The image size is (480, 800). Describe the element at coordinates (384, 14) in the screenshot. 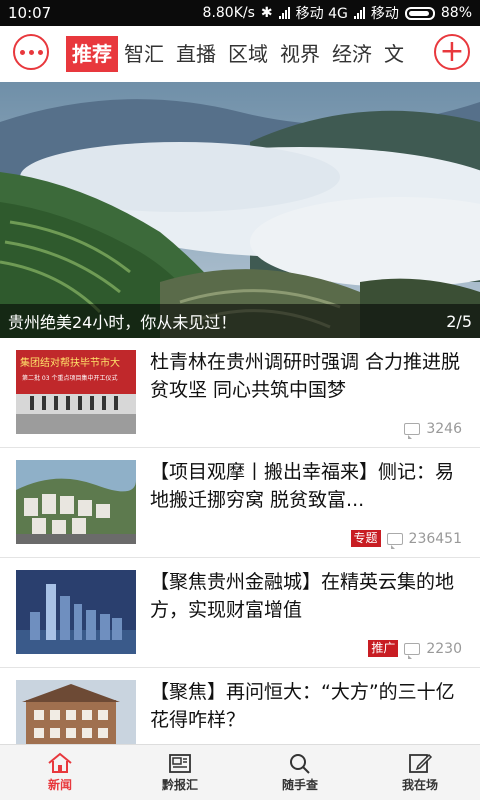

I see `carrier-2: 移动` at that location.